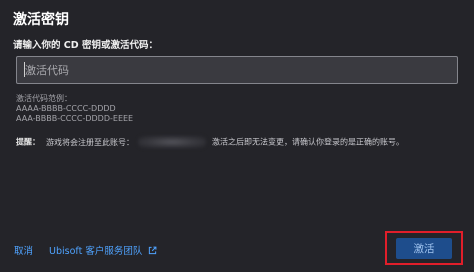 The width and height of the screenshot is (474, 272). Describe the element at coordinates (210, 142) in the screenshot. I see `account-note: 提醒： 游戏将会注册至此账号： 激活之后即无法变更，请确认你登录的是正确的账号。` at that location.